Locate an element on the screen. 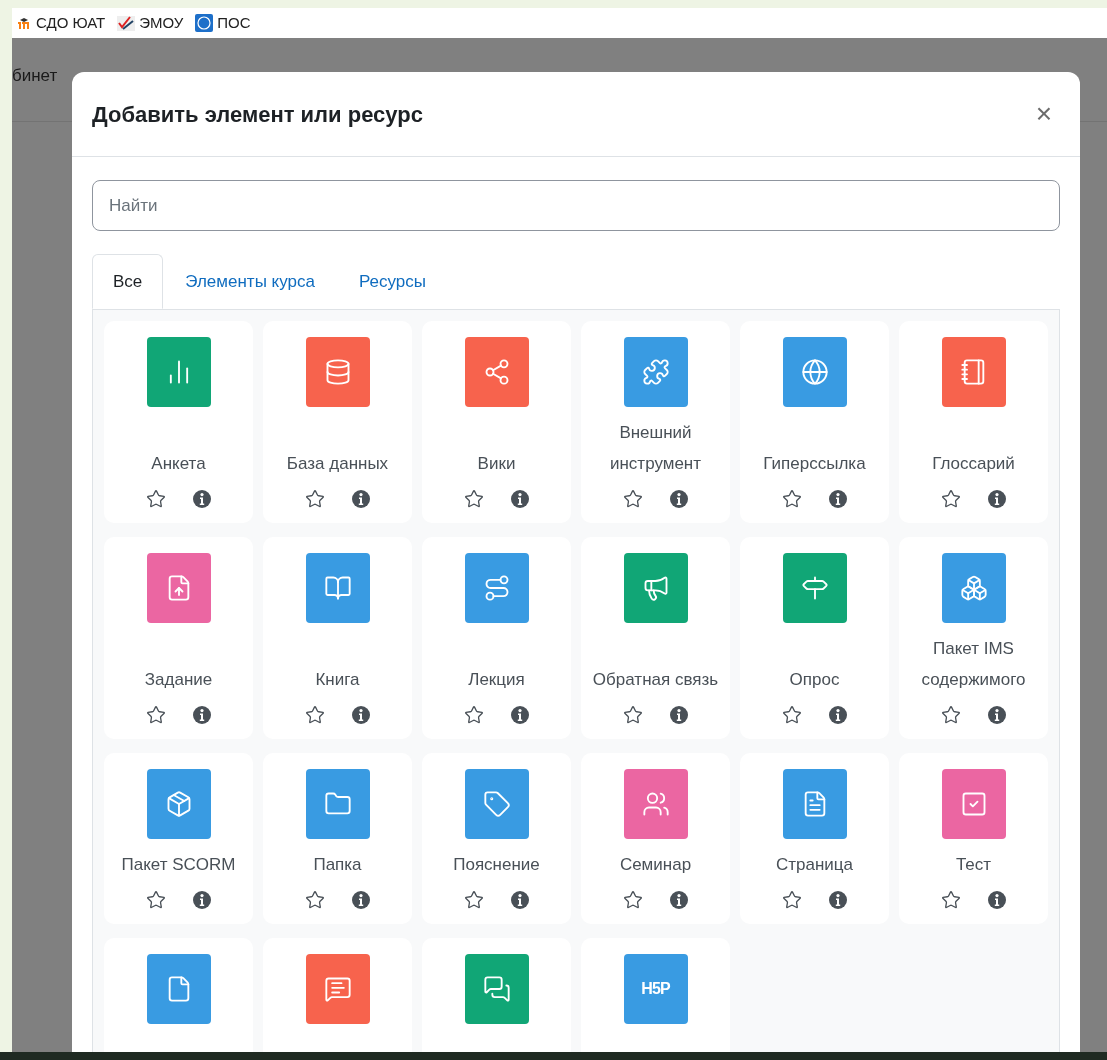 This screenshot has height=1060, width=1107. hat-icon is located at coordinates (24, 23).